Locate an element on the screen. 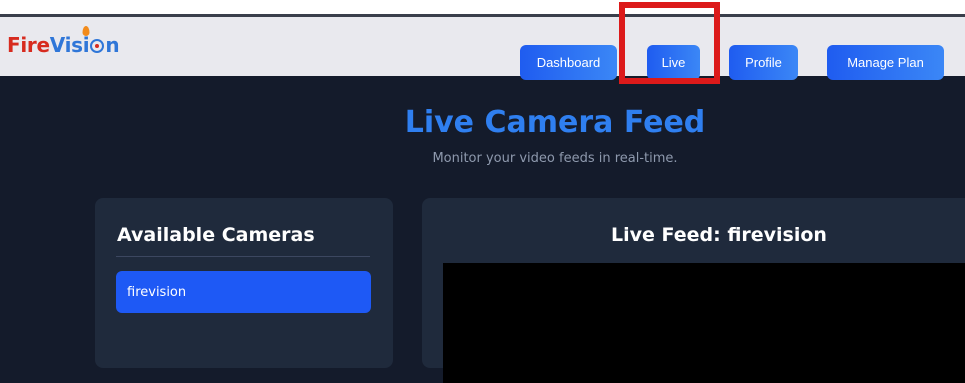  nav-manage-plan-button: Manage Plan is located at coordinates (885, 62).